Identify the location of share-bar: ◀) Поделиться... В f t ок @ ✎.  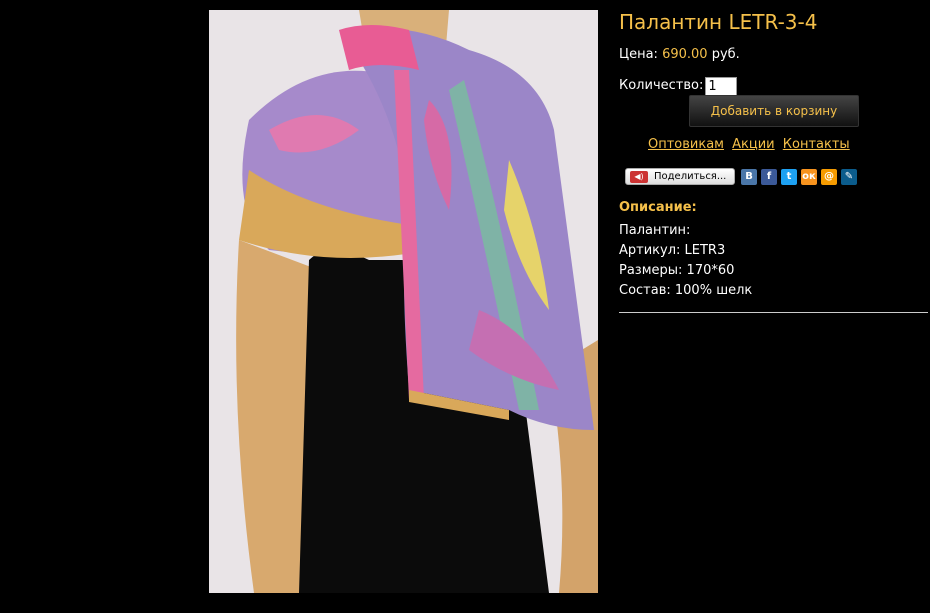
(743, 176).